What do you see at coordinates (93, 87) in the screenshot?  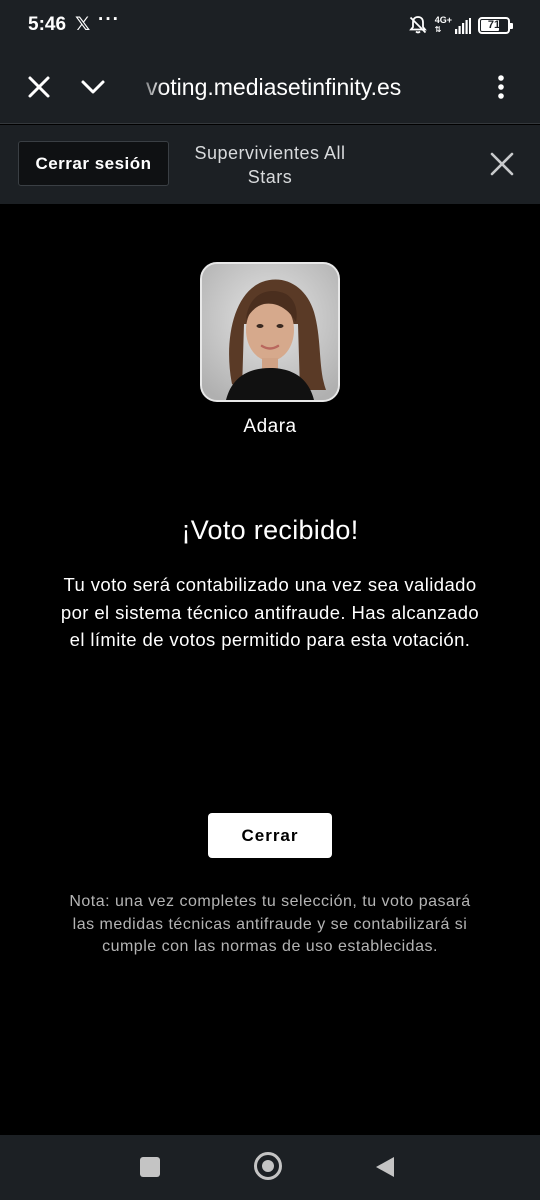 I see `chevron-down-icon` at bounding box center [93, 87].